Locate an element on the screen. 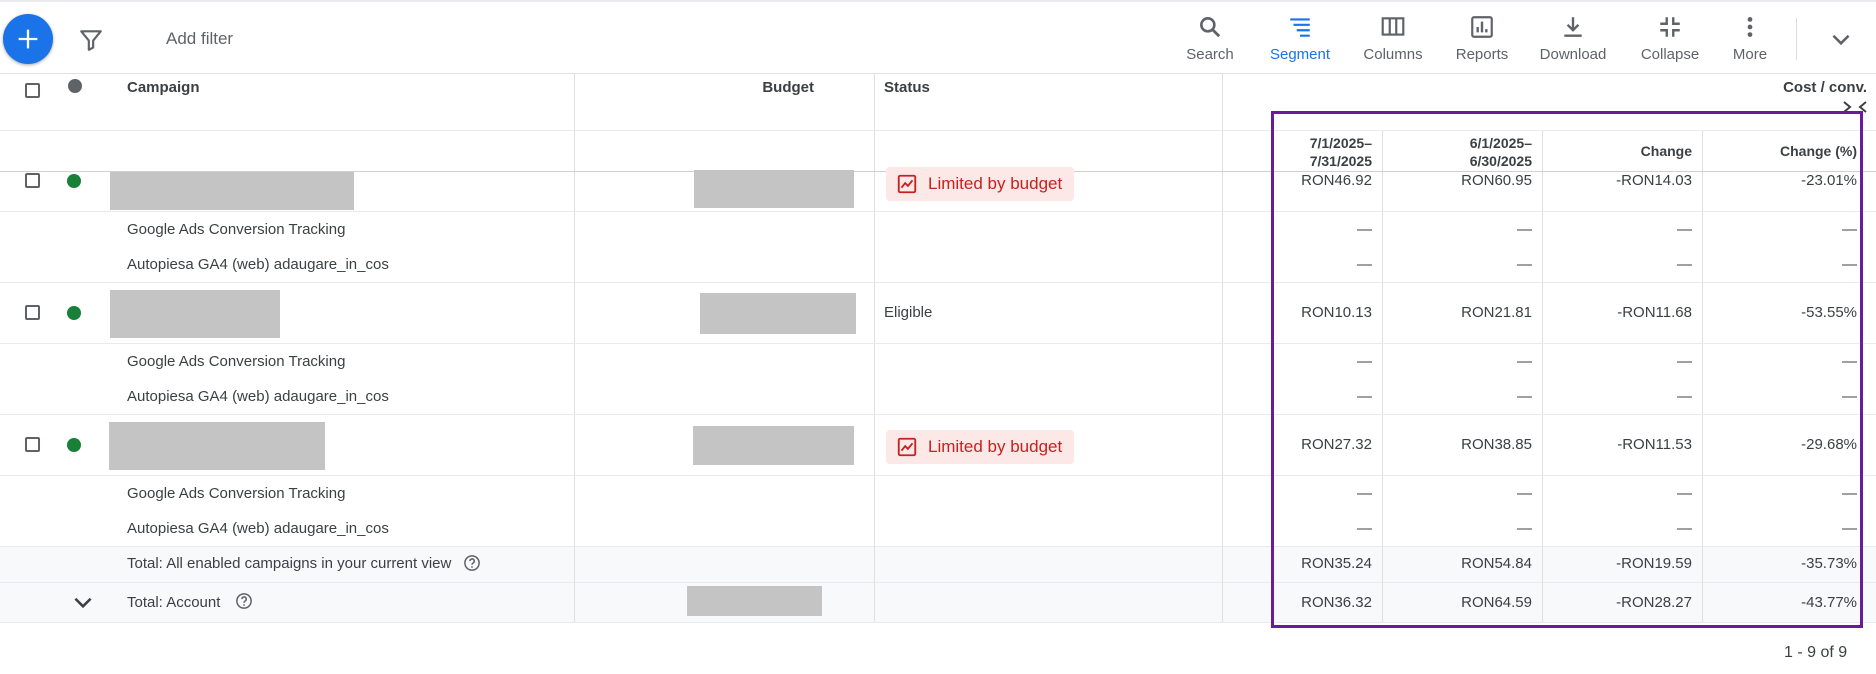  create-button is located at coordinates (28, 39).